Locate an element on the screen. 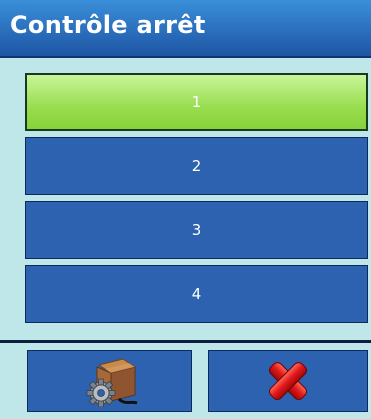 This screenshot has width=371, height=419. list-item-1: 1 is located at coordinates (196, 102).